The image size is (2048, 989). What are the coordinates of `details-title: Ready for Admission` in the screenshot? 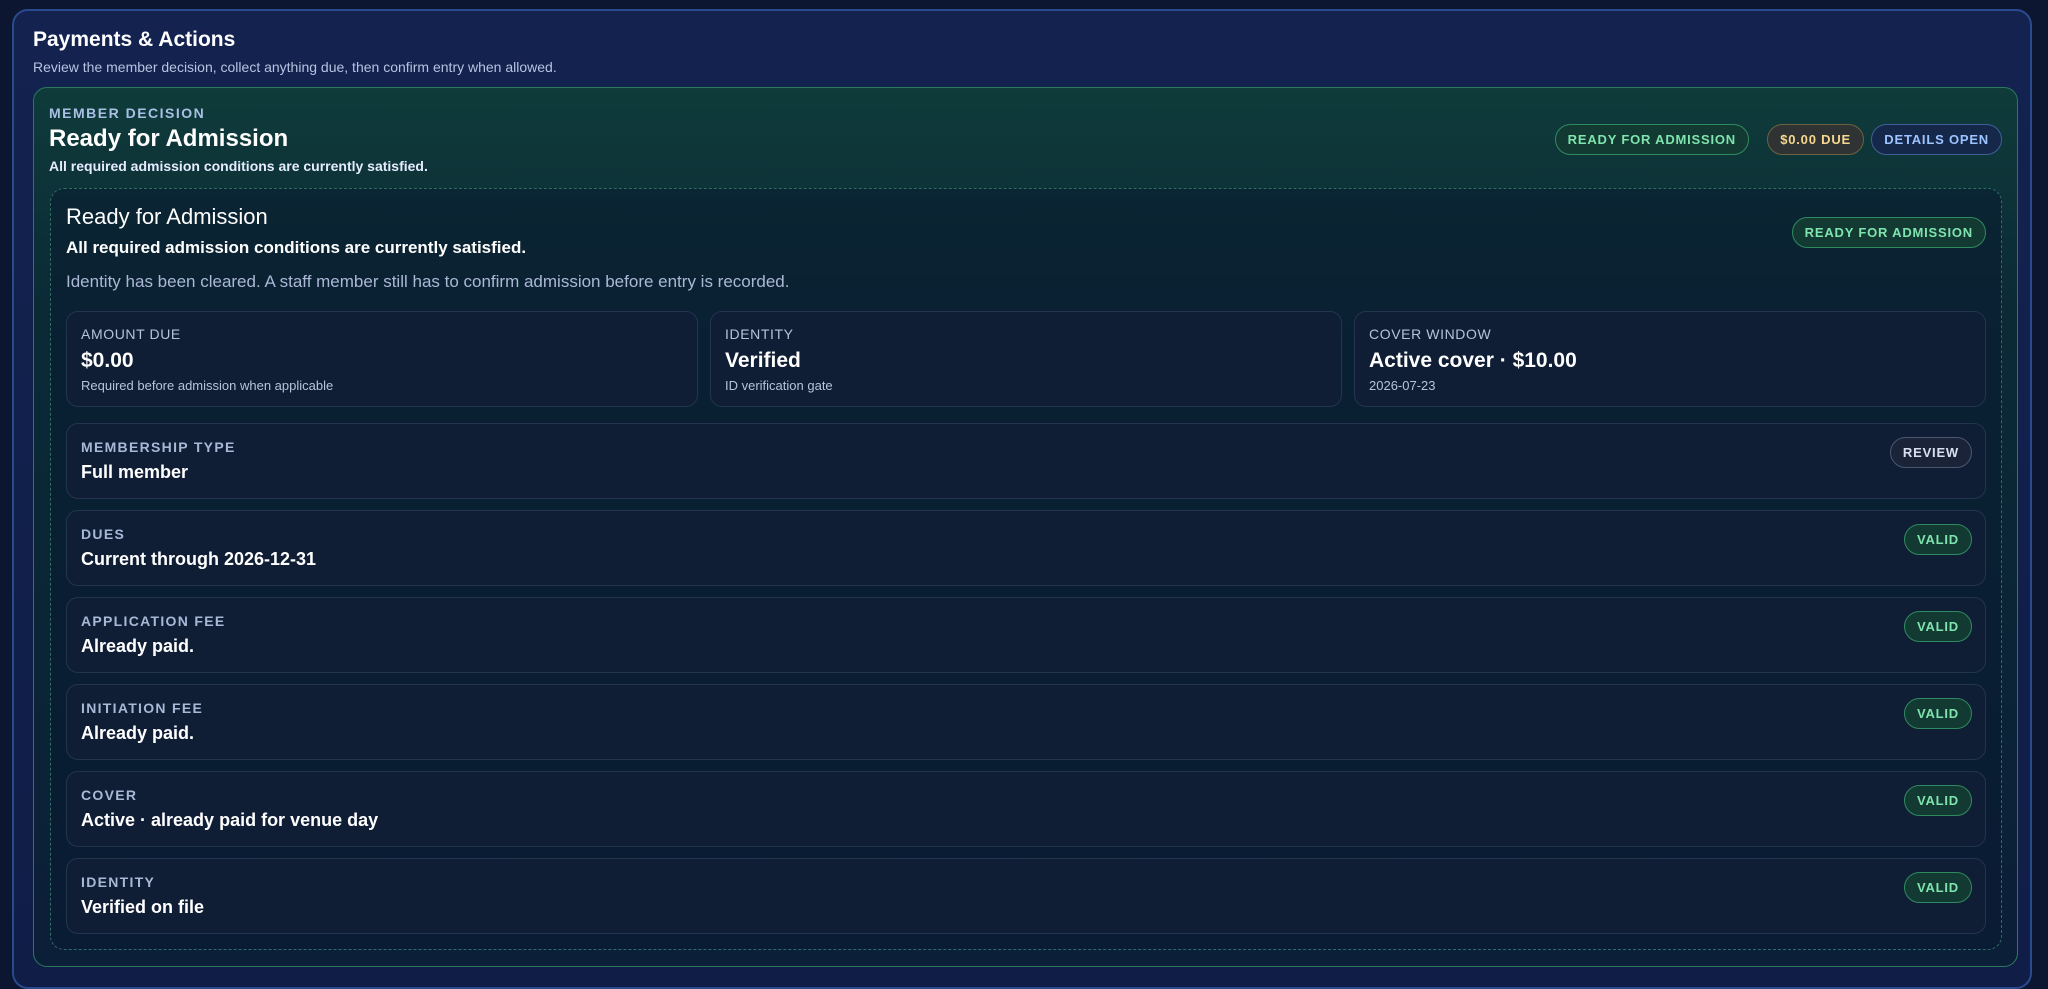 It's located at (167, 216).